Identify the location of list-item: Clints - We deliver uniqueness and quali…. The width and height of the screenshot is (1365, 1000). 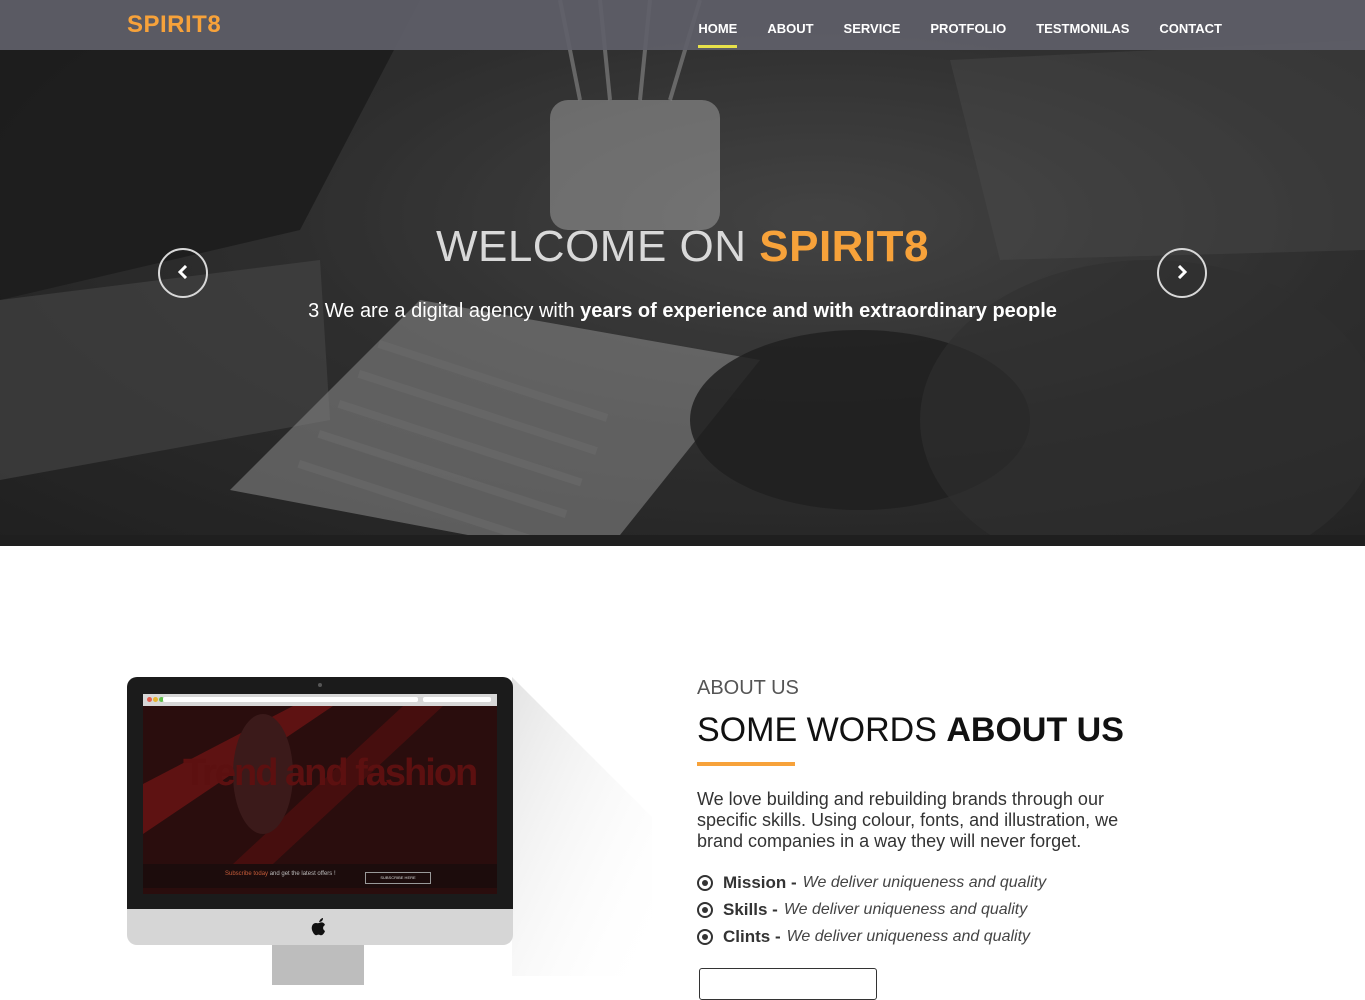
(871, 936).